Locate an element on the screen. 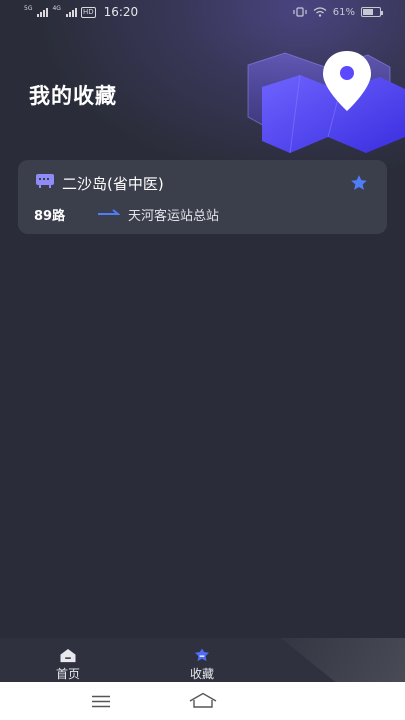 This screenshot has width=405, height=720. route-number: 89路 is located at coordinates (50, 216).